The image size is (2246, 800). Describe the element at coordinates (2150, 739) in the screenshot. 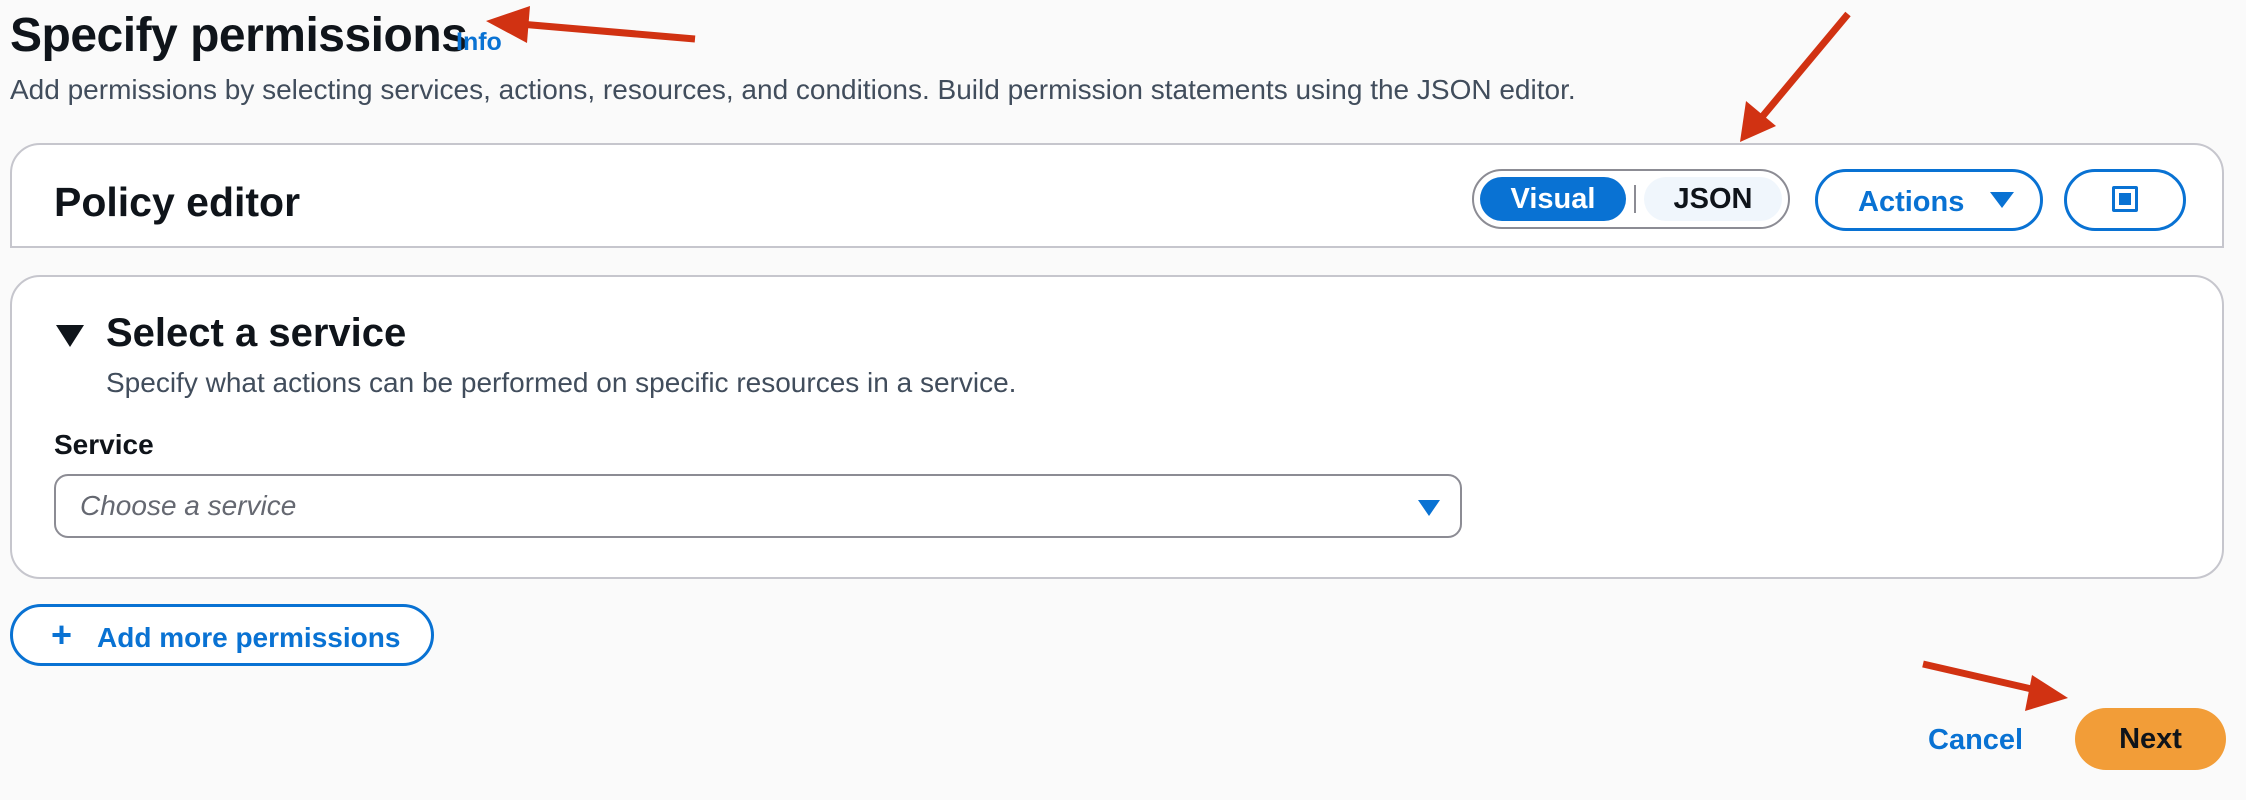

I see `next-button: Next` at that location.